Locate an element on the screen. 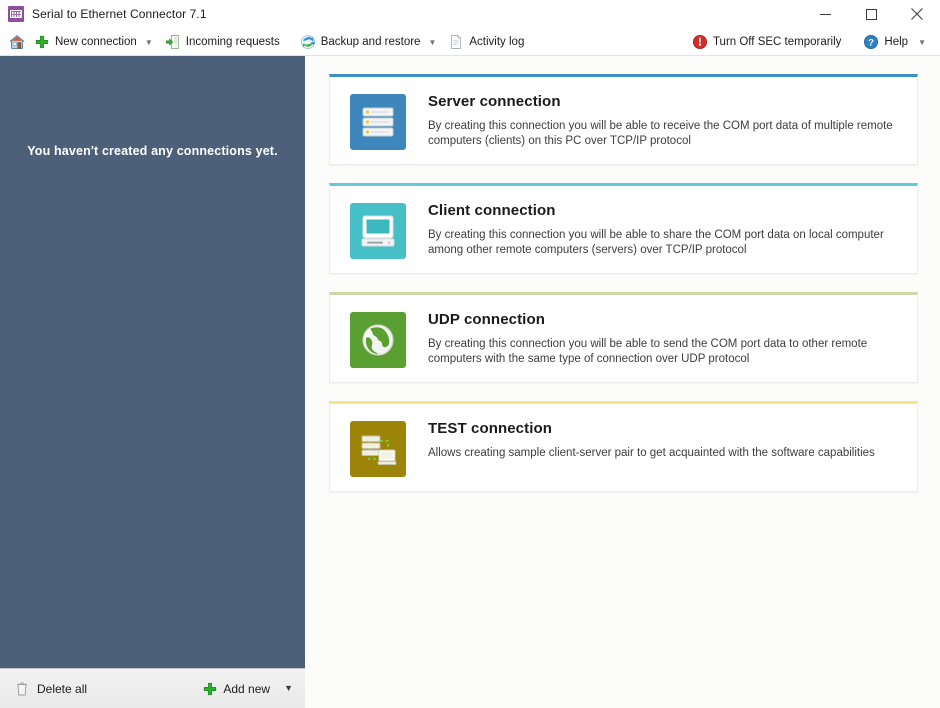 The height and width of the screenshot is (708, 940). maximize-button is located at coordinates (871, 14).